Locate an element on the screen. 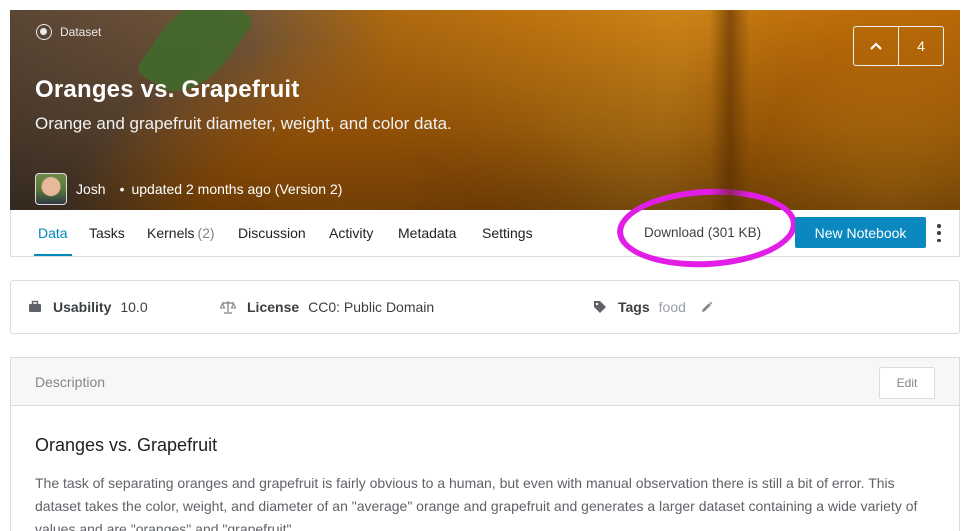 This screenshot has width=979, height=531. tab-label: Metadata is located at coordinates (427, 233).